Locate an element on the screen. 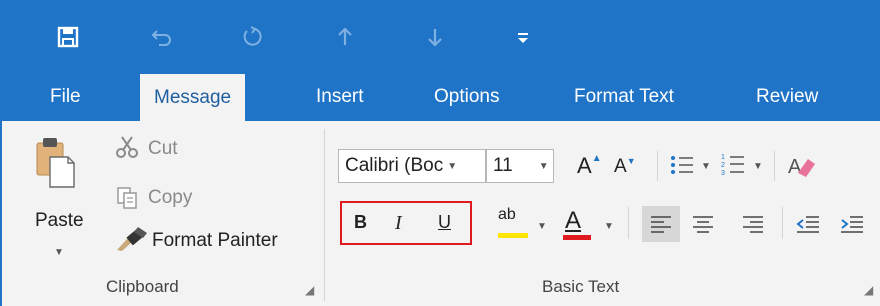  format-painter-label: Format Painter is located at coordinates (215, 241).